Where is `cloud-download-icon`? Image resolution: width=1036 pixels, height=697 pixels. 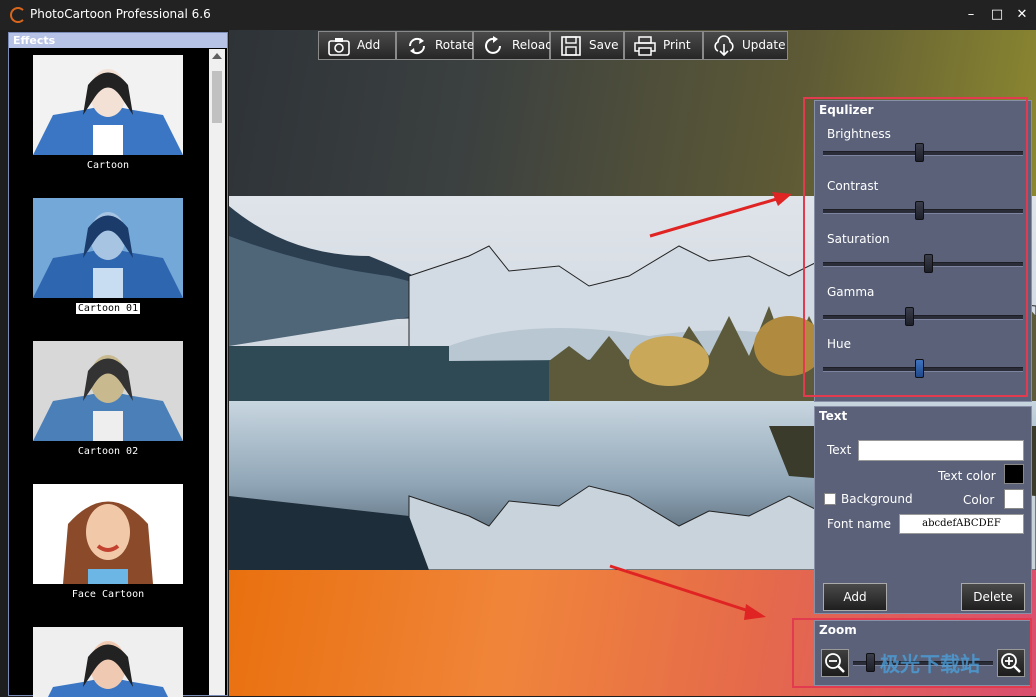
cloud-download-icon is located at coordinates (724, 46).